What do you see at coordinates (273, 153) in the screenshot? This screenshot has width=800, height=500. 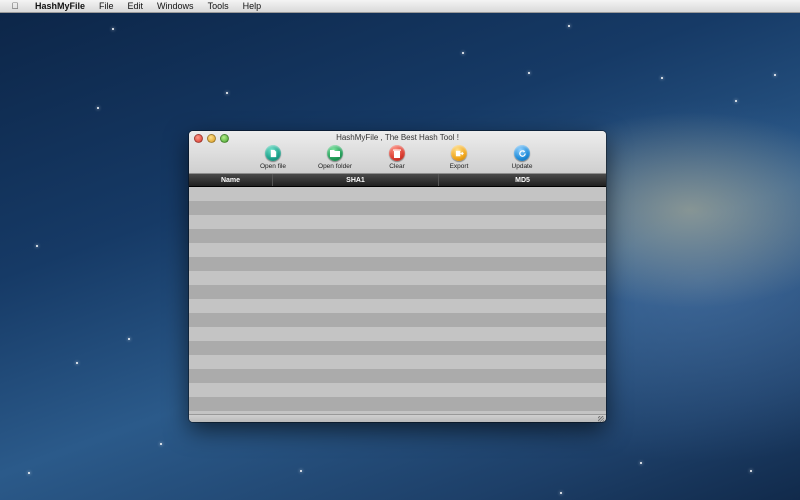 I see `open-file-icon` at bounding box center [273, 153].